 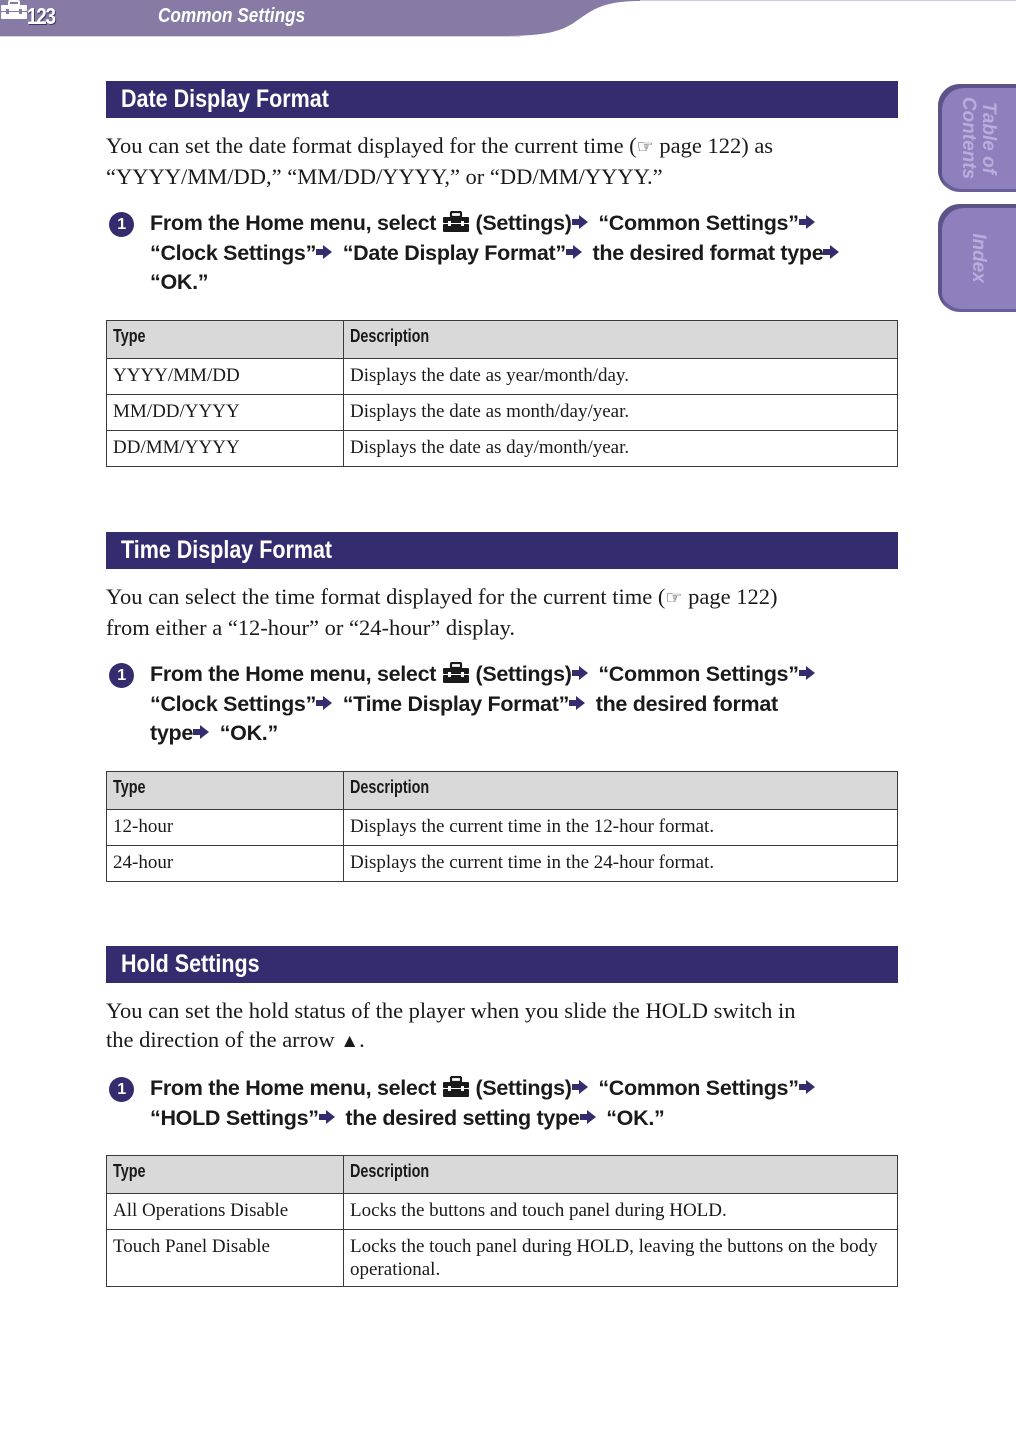 What do you see at coordinates (225, 376) in the screenshot?
I see `type-cell: YYYY/MM/DD` at bounding box center [225, 376].